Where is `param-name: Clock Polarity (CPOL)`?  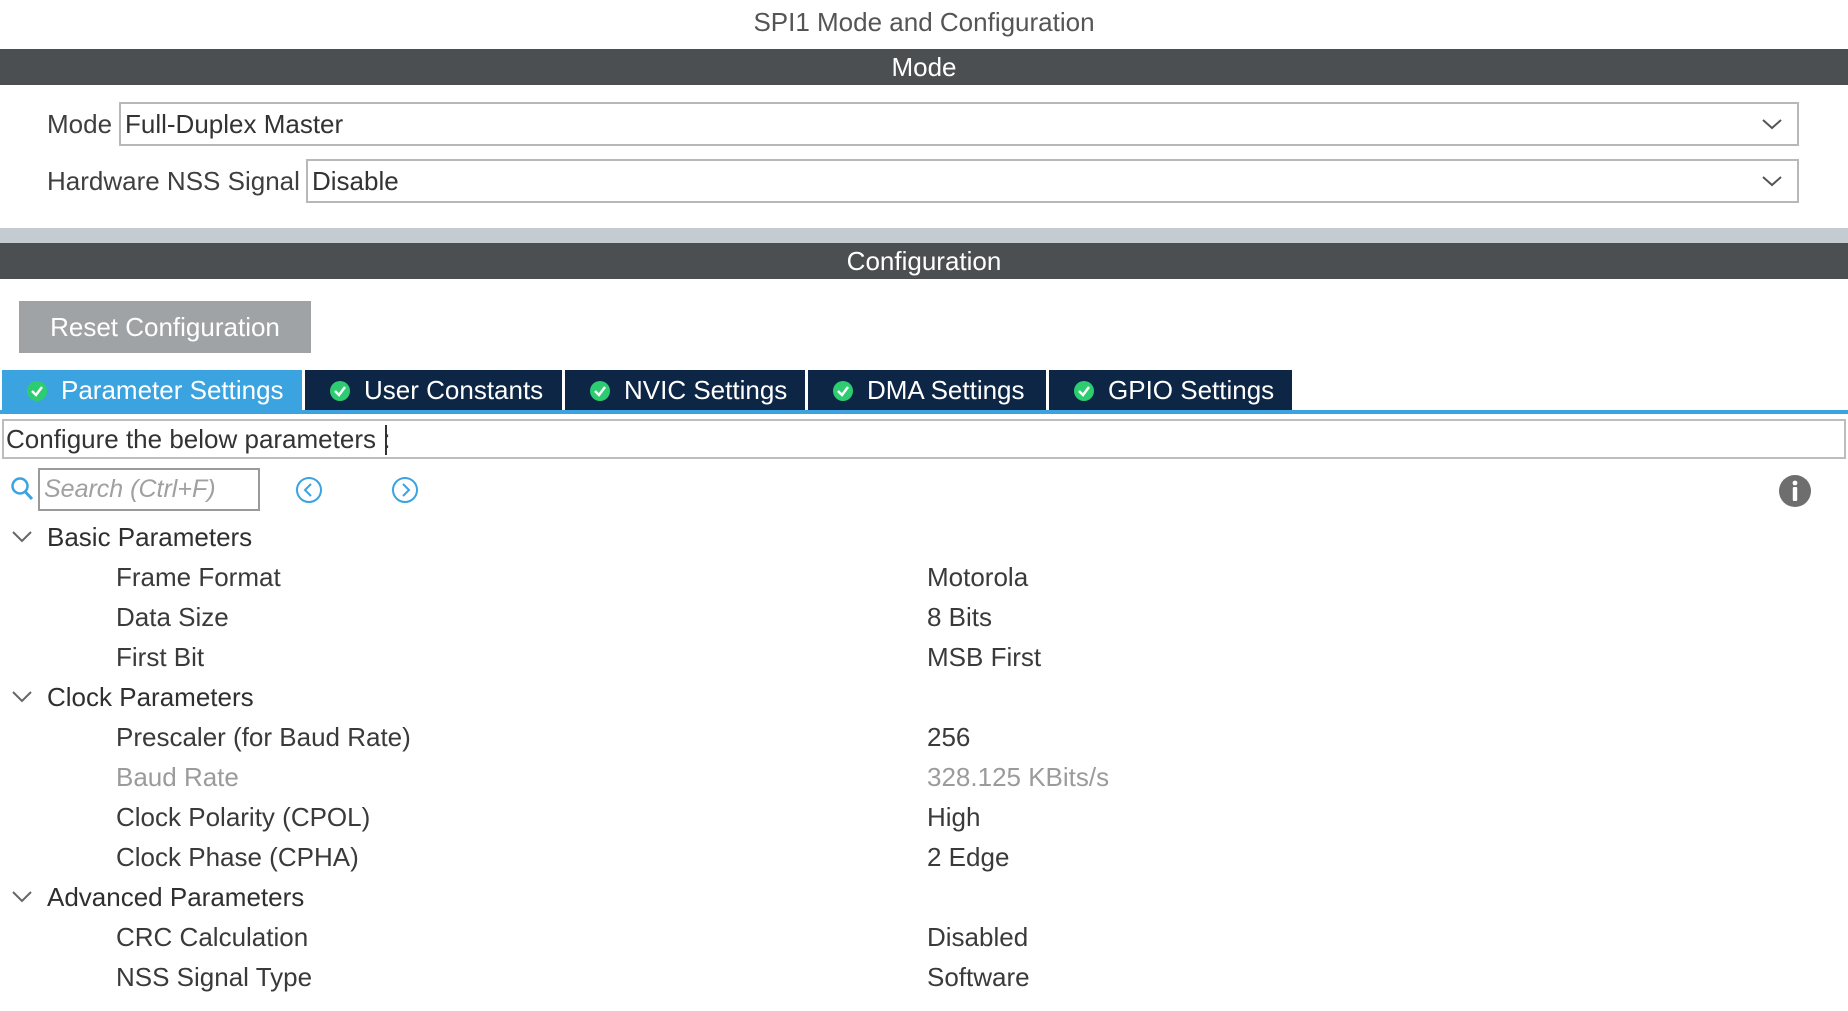
param-name: Clock Polarity (CPOL) is located at coordinates (243, 817).